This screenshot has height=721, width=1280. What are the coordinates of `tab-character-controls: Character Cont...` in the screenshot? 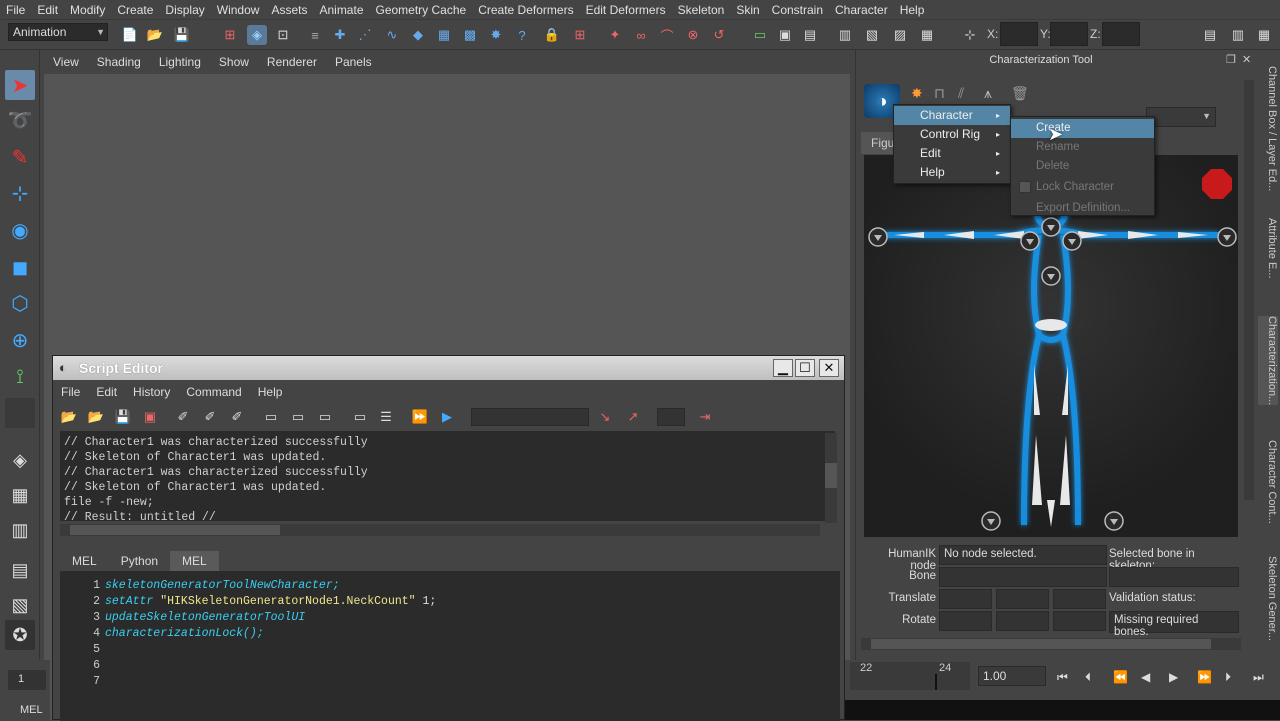 It's located at (1268, 482).